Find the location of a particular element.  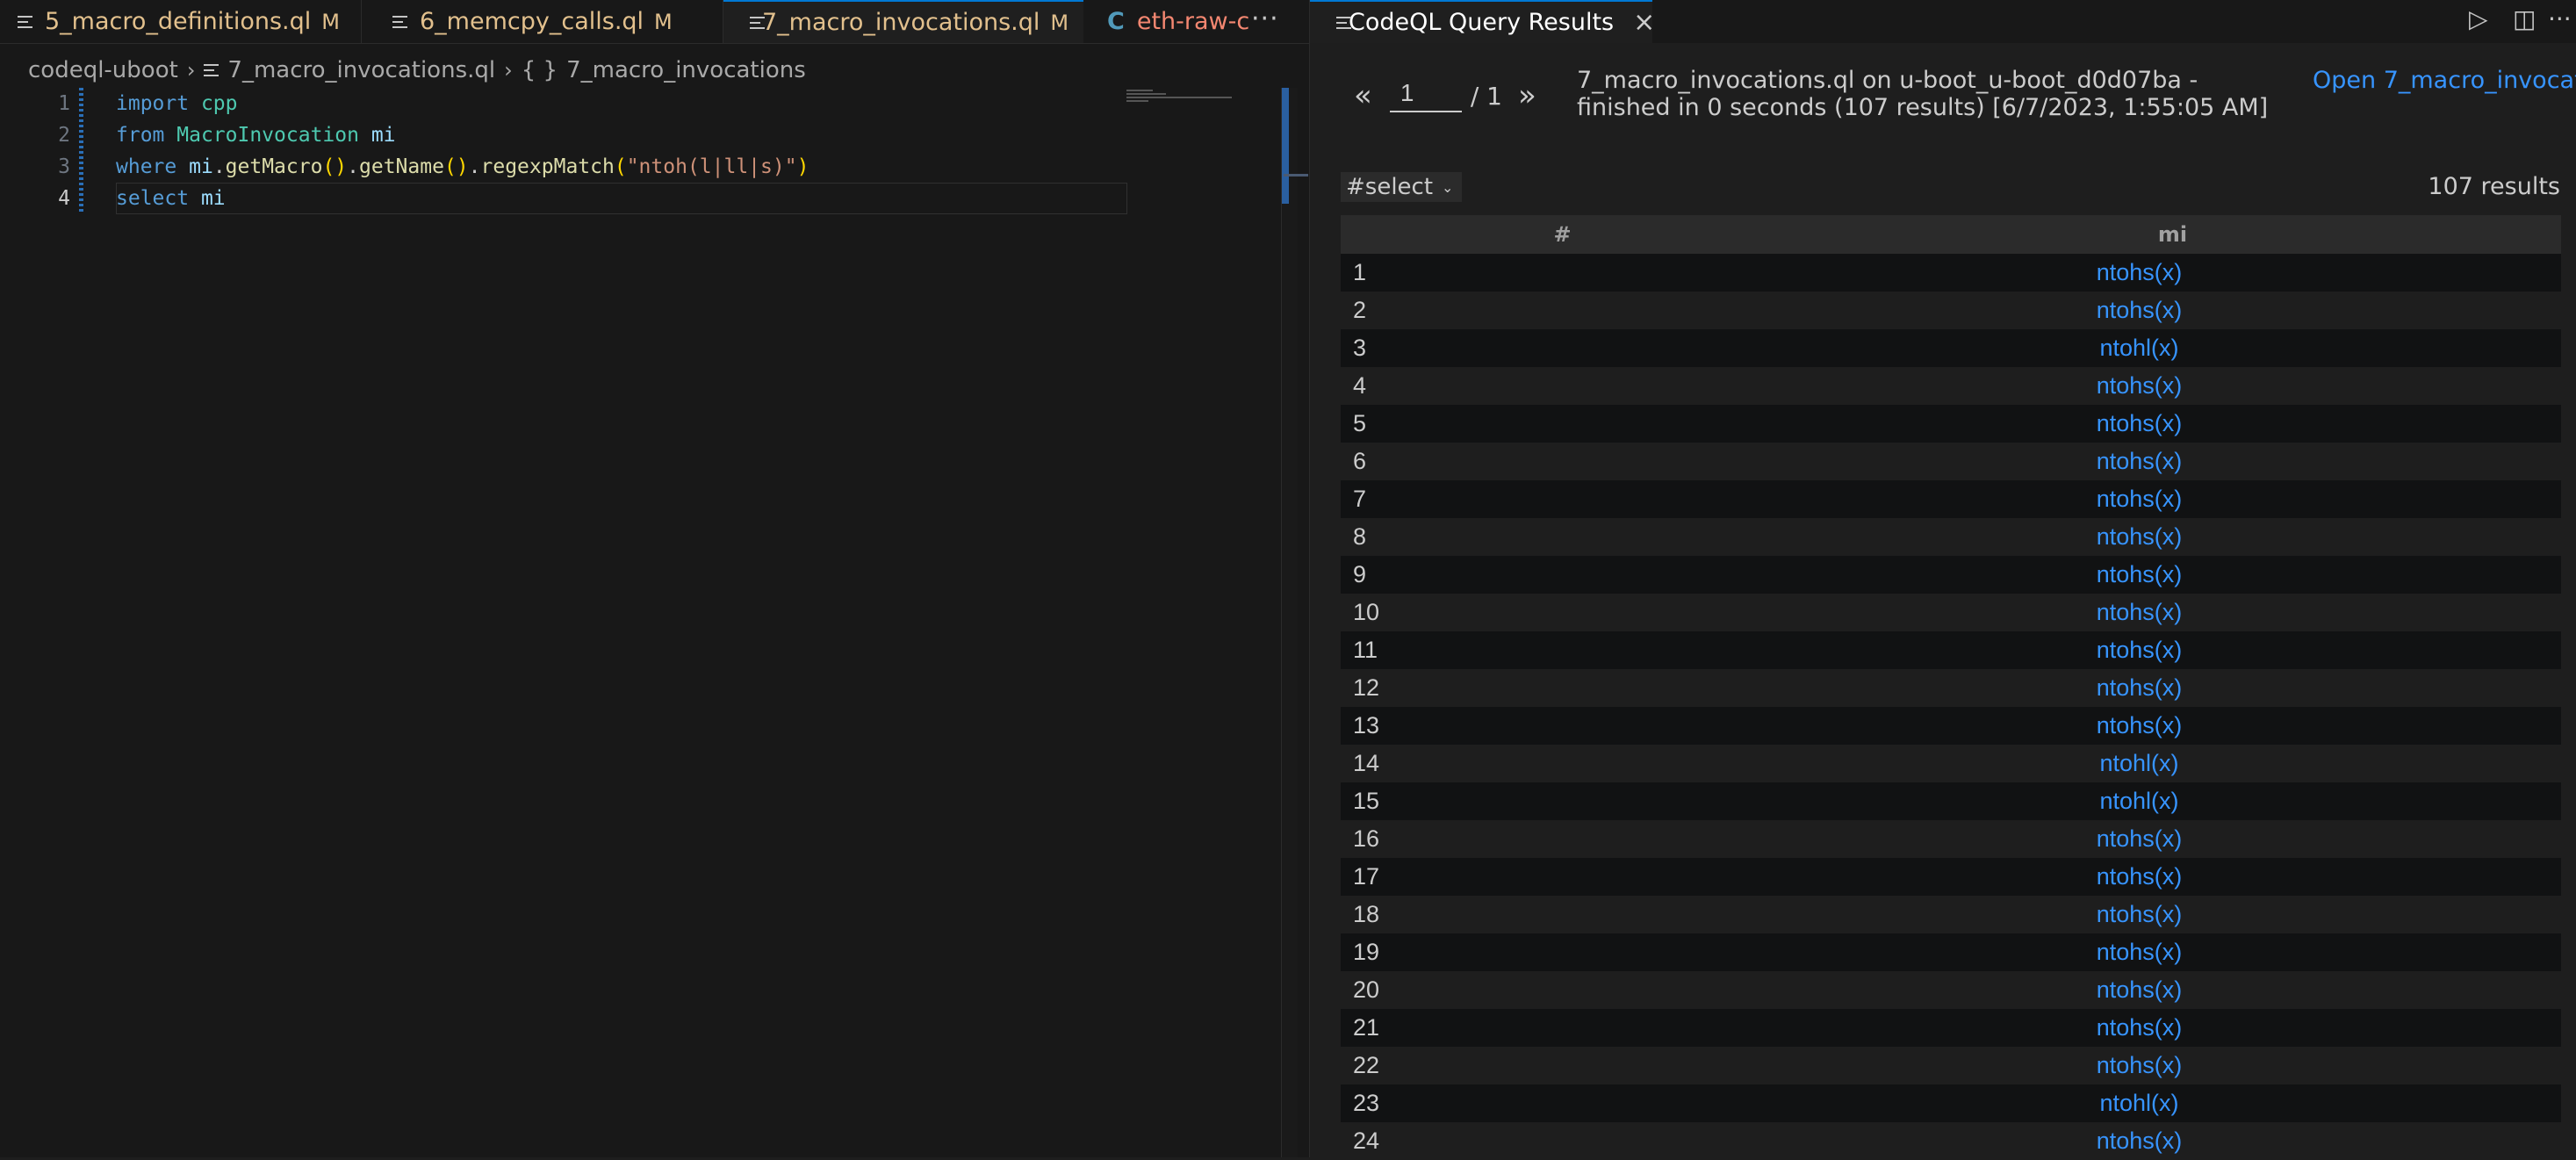

code-line-current: 4 select mi is located at coordinates (564, 198).